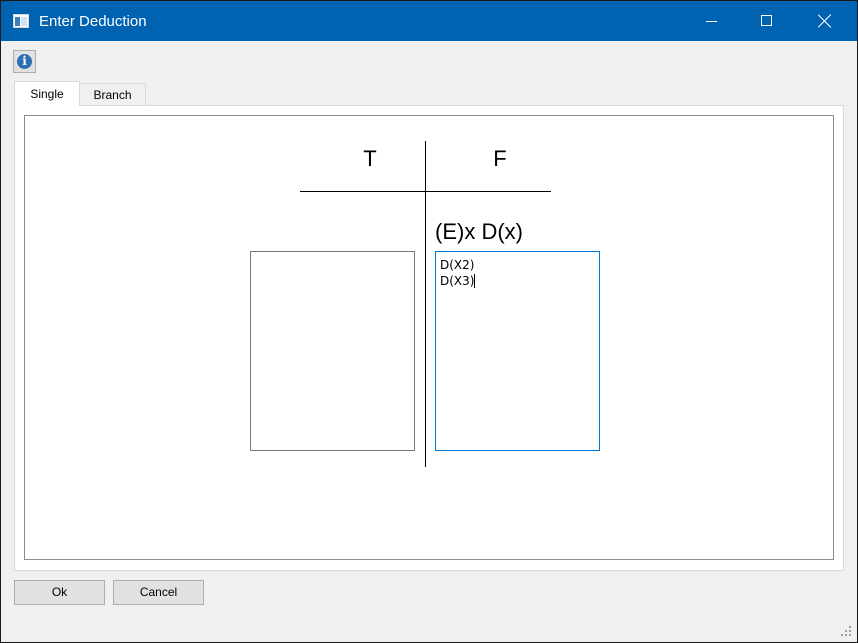 The height and width of the screenshot is (643, 858). I want to click on text-caret, so click(474, 281).